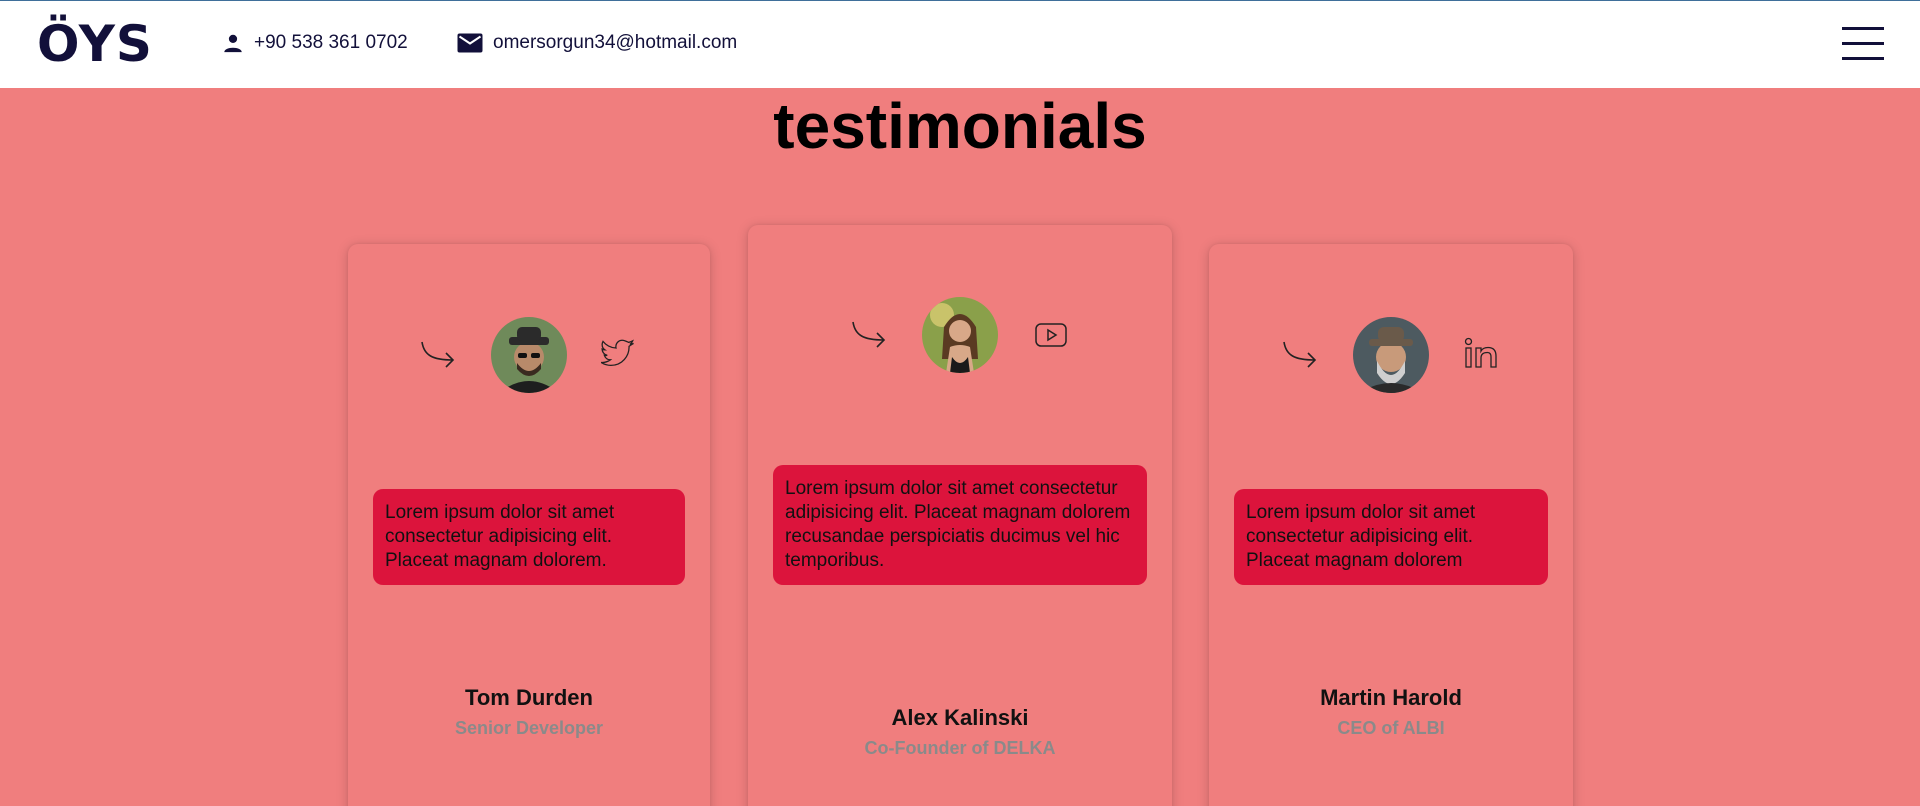 The height and width of the screenshot is (806, 1920). Describe the element at coordinates (233, 43) in the screenshot. I see `person-icon` at that location.